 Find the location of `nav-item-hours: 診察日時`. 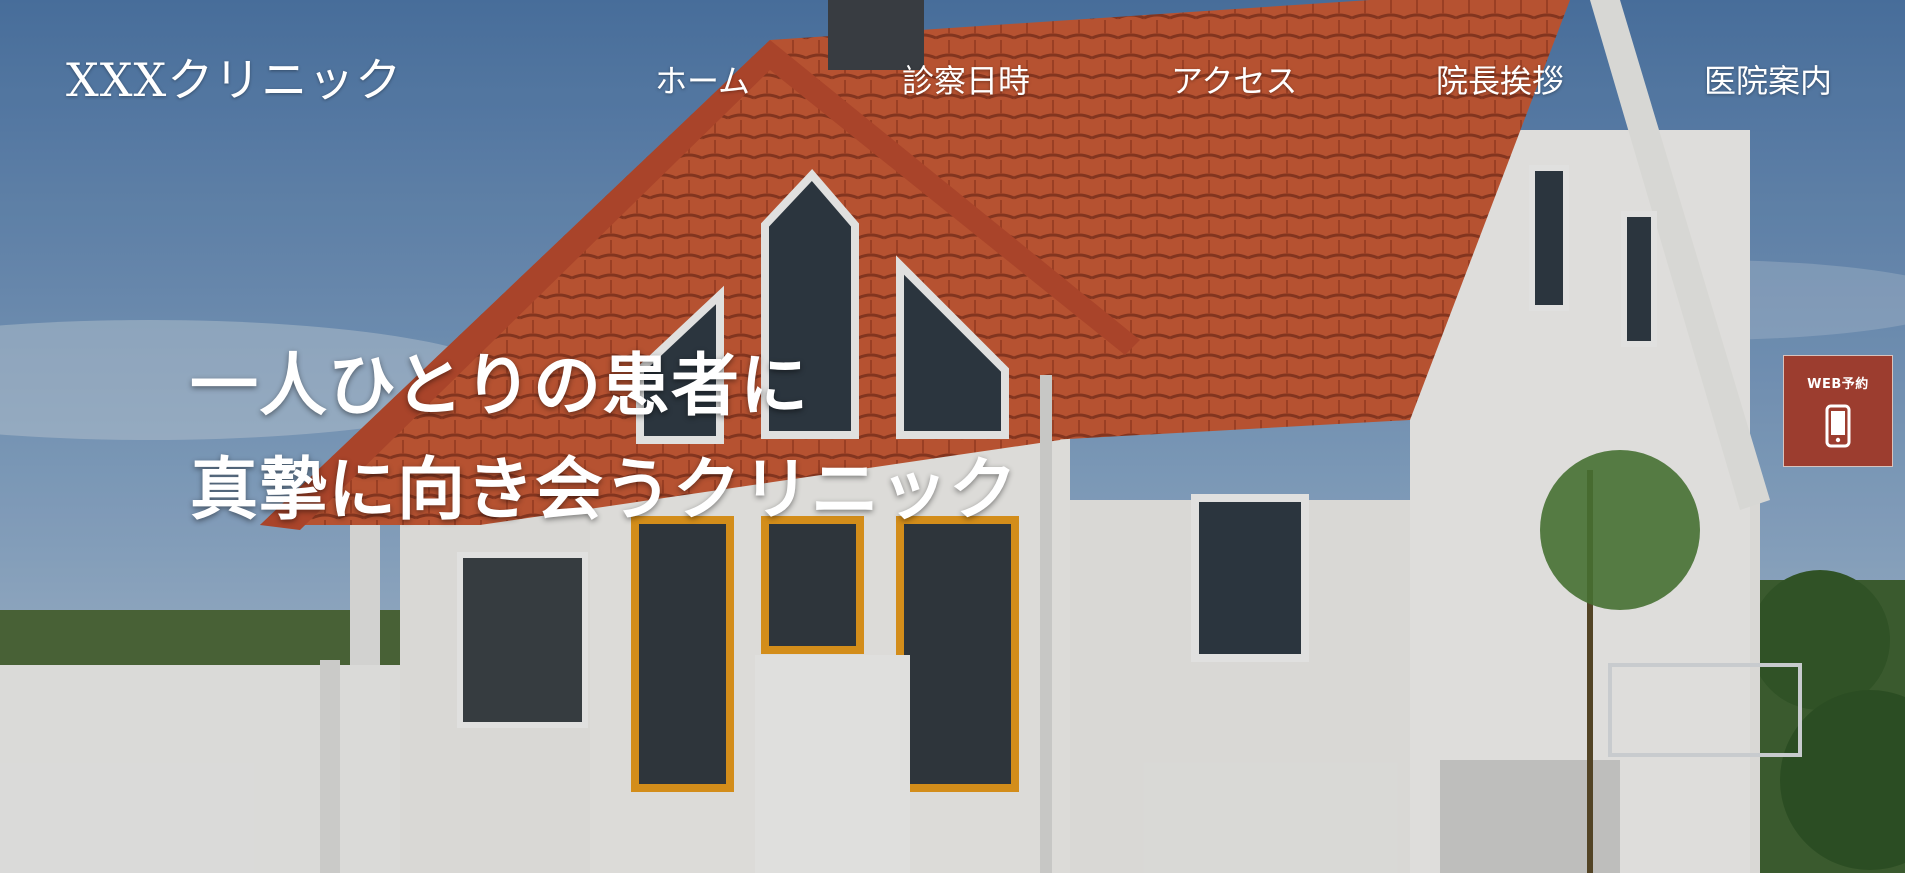

nav-item-hours: 診察日時 is located at coordinates (966, 79).